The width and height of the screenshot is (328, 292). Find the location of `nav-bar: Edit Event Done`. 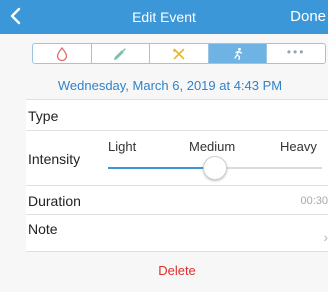

nav-bar: Edit Event Done is located at coordinates (164, 17).